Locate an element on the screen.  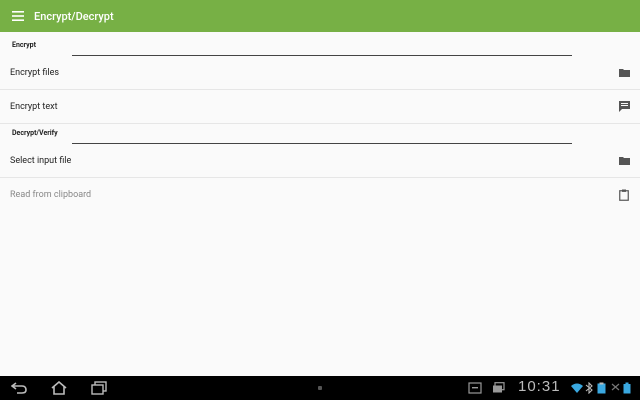
menu-icon is located at coordinates (18, 16).